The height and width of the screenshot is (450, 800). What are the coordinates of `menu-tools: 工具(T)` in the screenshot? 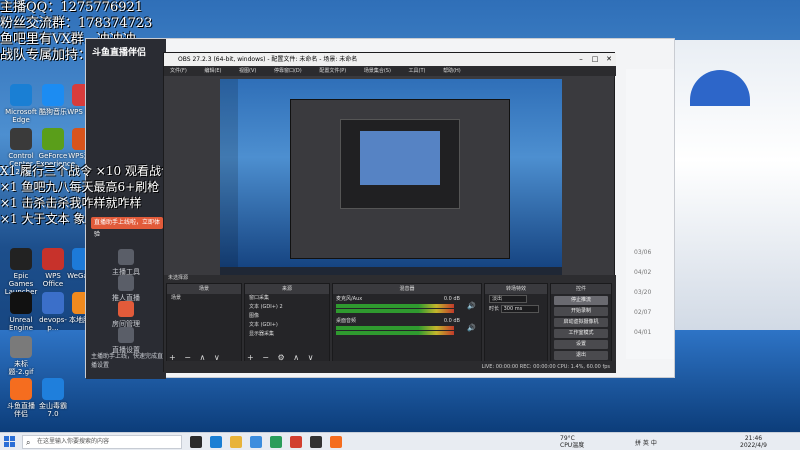 It's located at (417, 71).